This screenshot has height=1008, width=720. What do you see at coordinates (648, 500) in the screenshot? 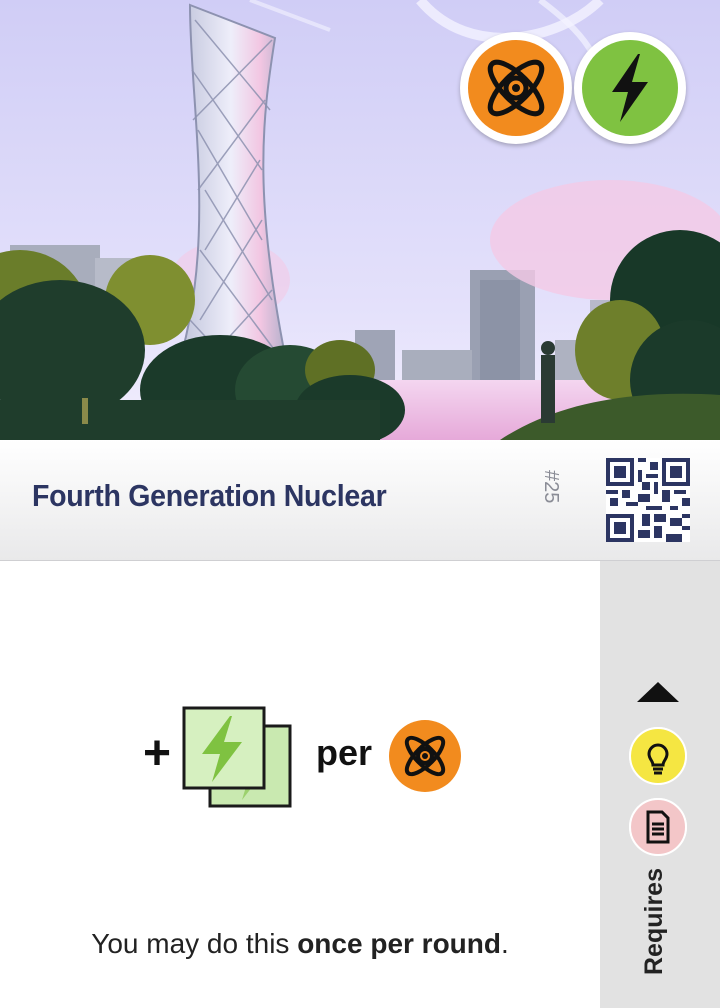
I see `qr-code` at bounding box center [648, 500].